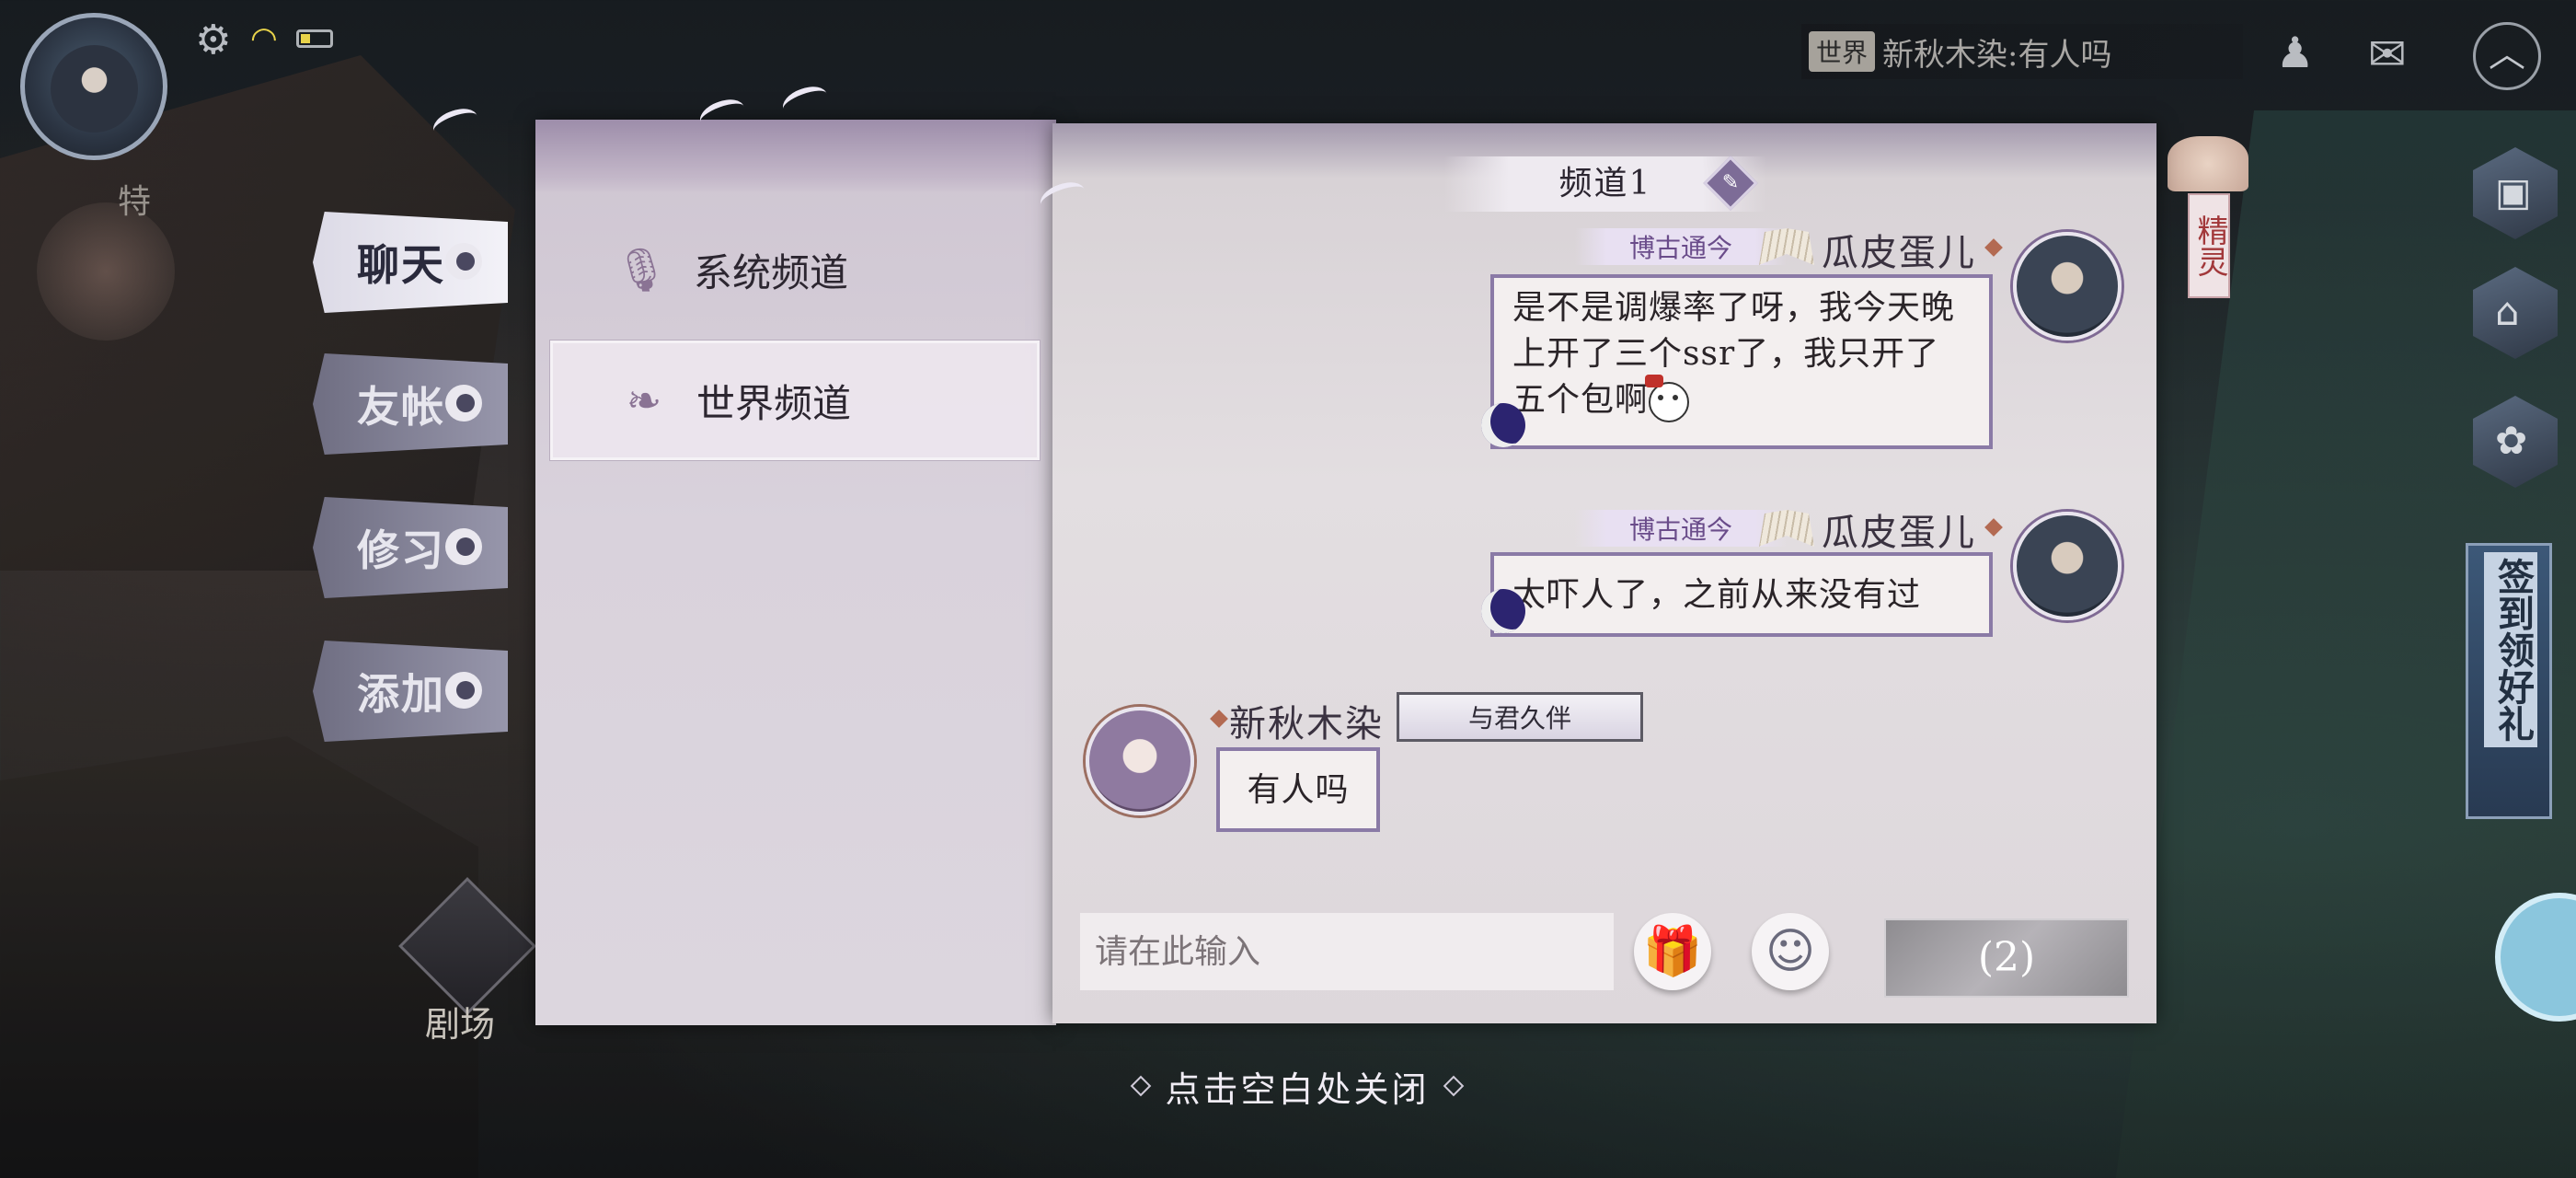 The width and height of the screenshot is (2576, 1178). What do you see at coordinates (2510, 649) in the screenshot?
I see `signin-label: 签到领好礼` at bounding box center [2510, 649].